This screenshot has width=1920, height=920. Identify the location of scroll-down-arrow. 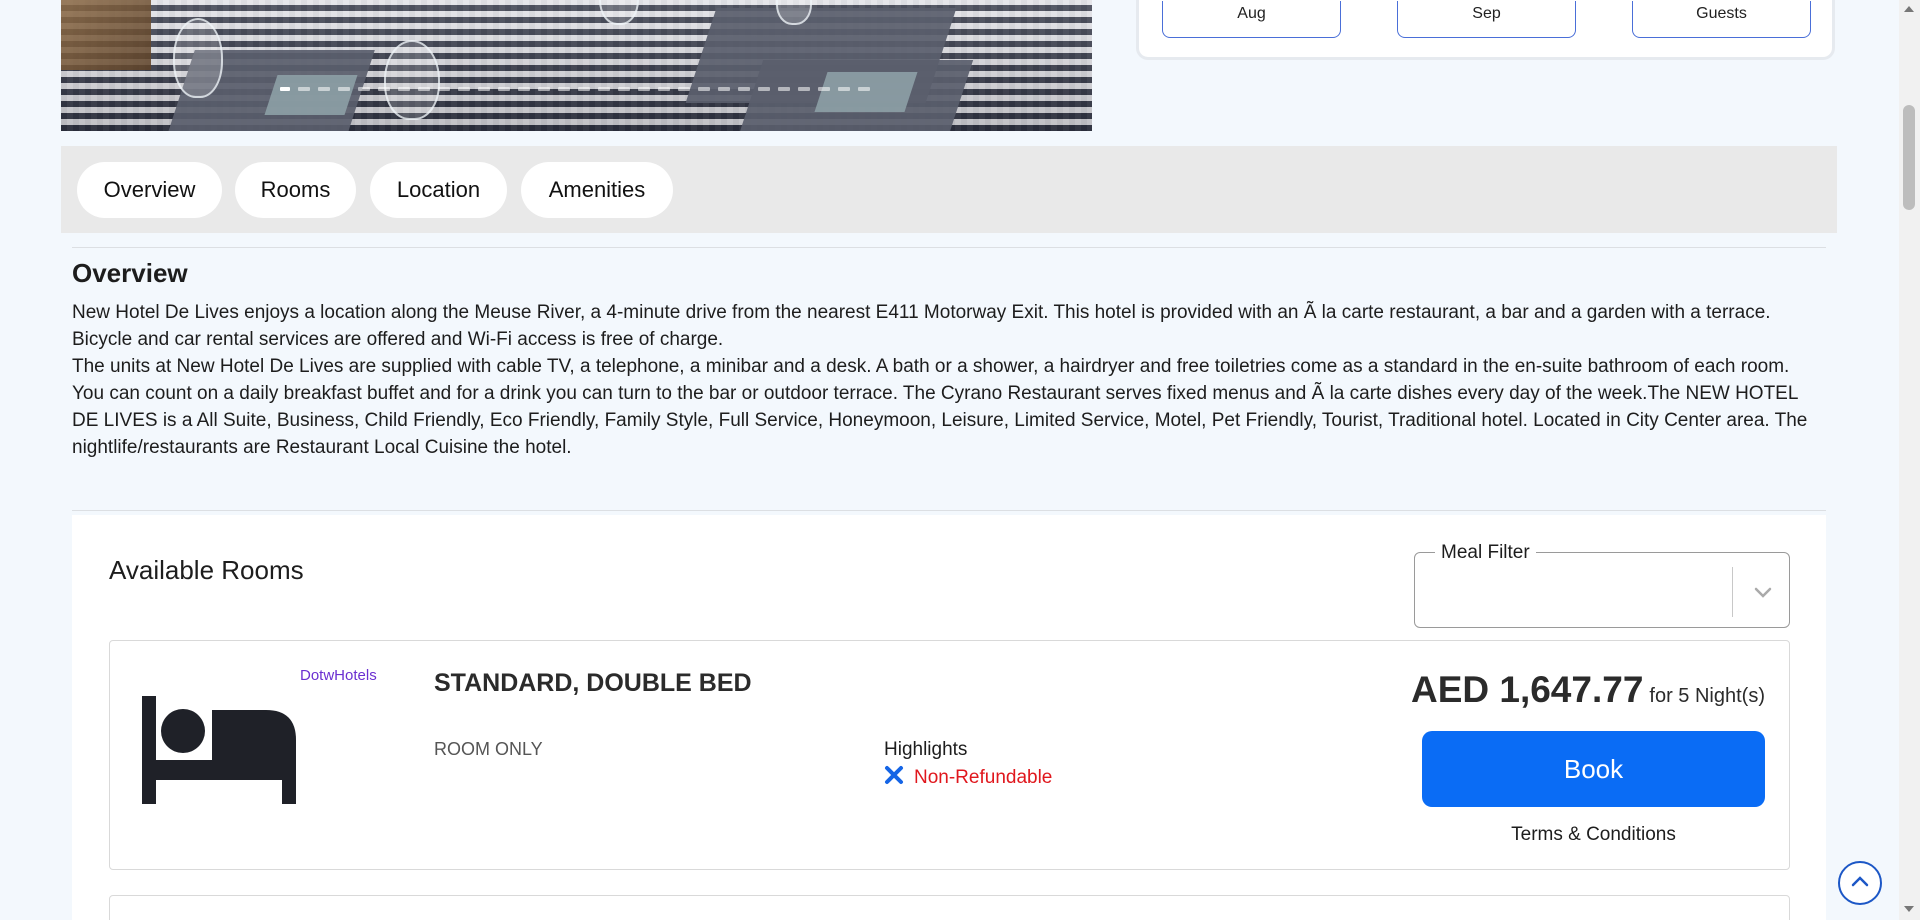
(1909, 909).